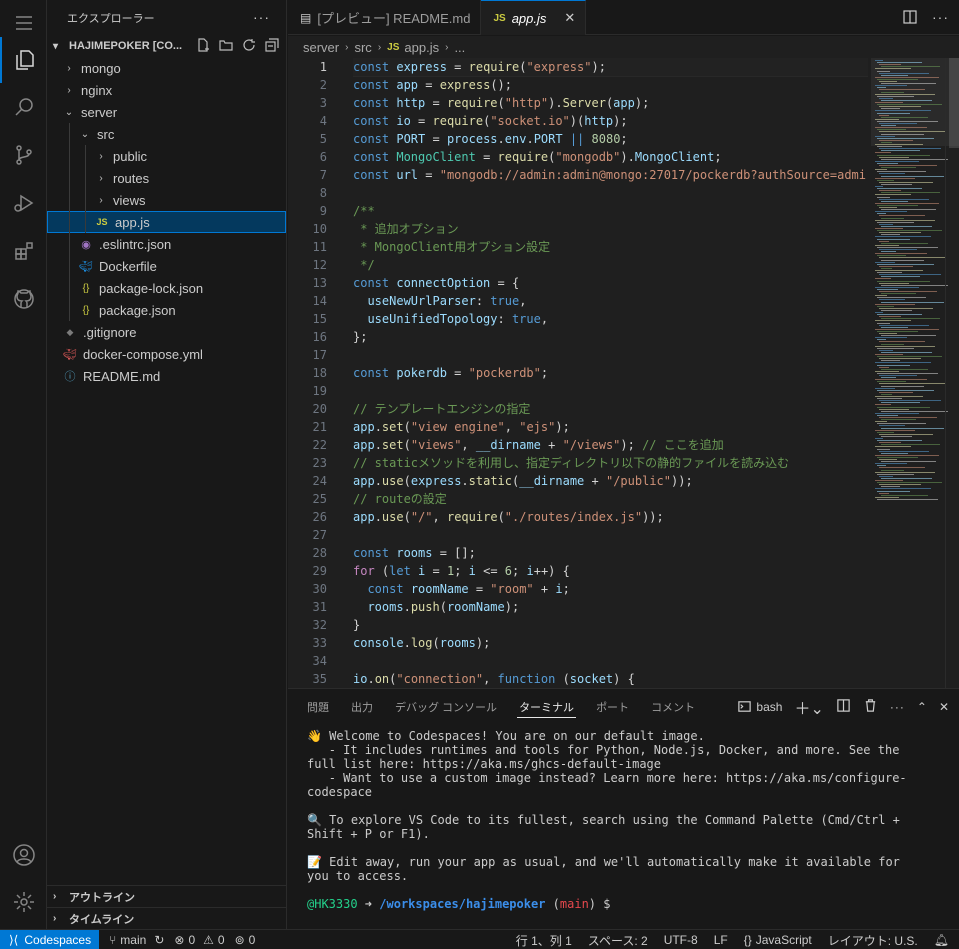  What do you see at coordinates (610, 553) in the screenshot?
I see `code-line: const rooms = [];` at bounding box center [610, 553].